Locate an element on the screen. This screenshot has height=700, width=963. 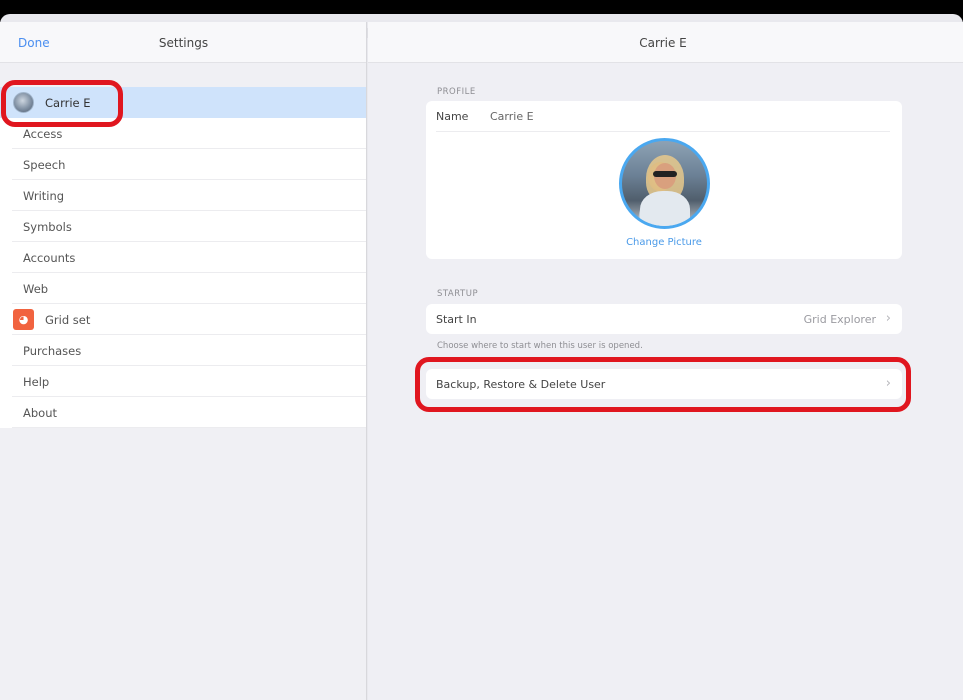
name-label: Name is located at coordinates (452, 116).